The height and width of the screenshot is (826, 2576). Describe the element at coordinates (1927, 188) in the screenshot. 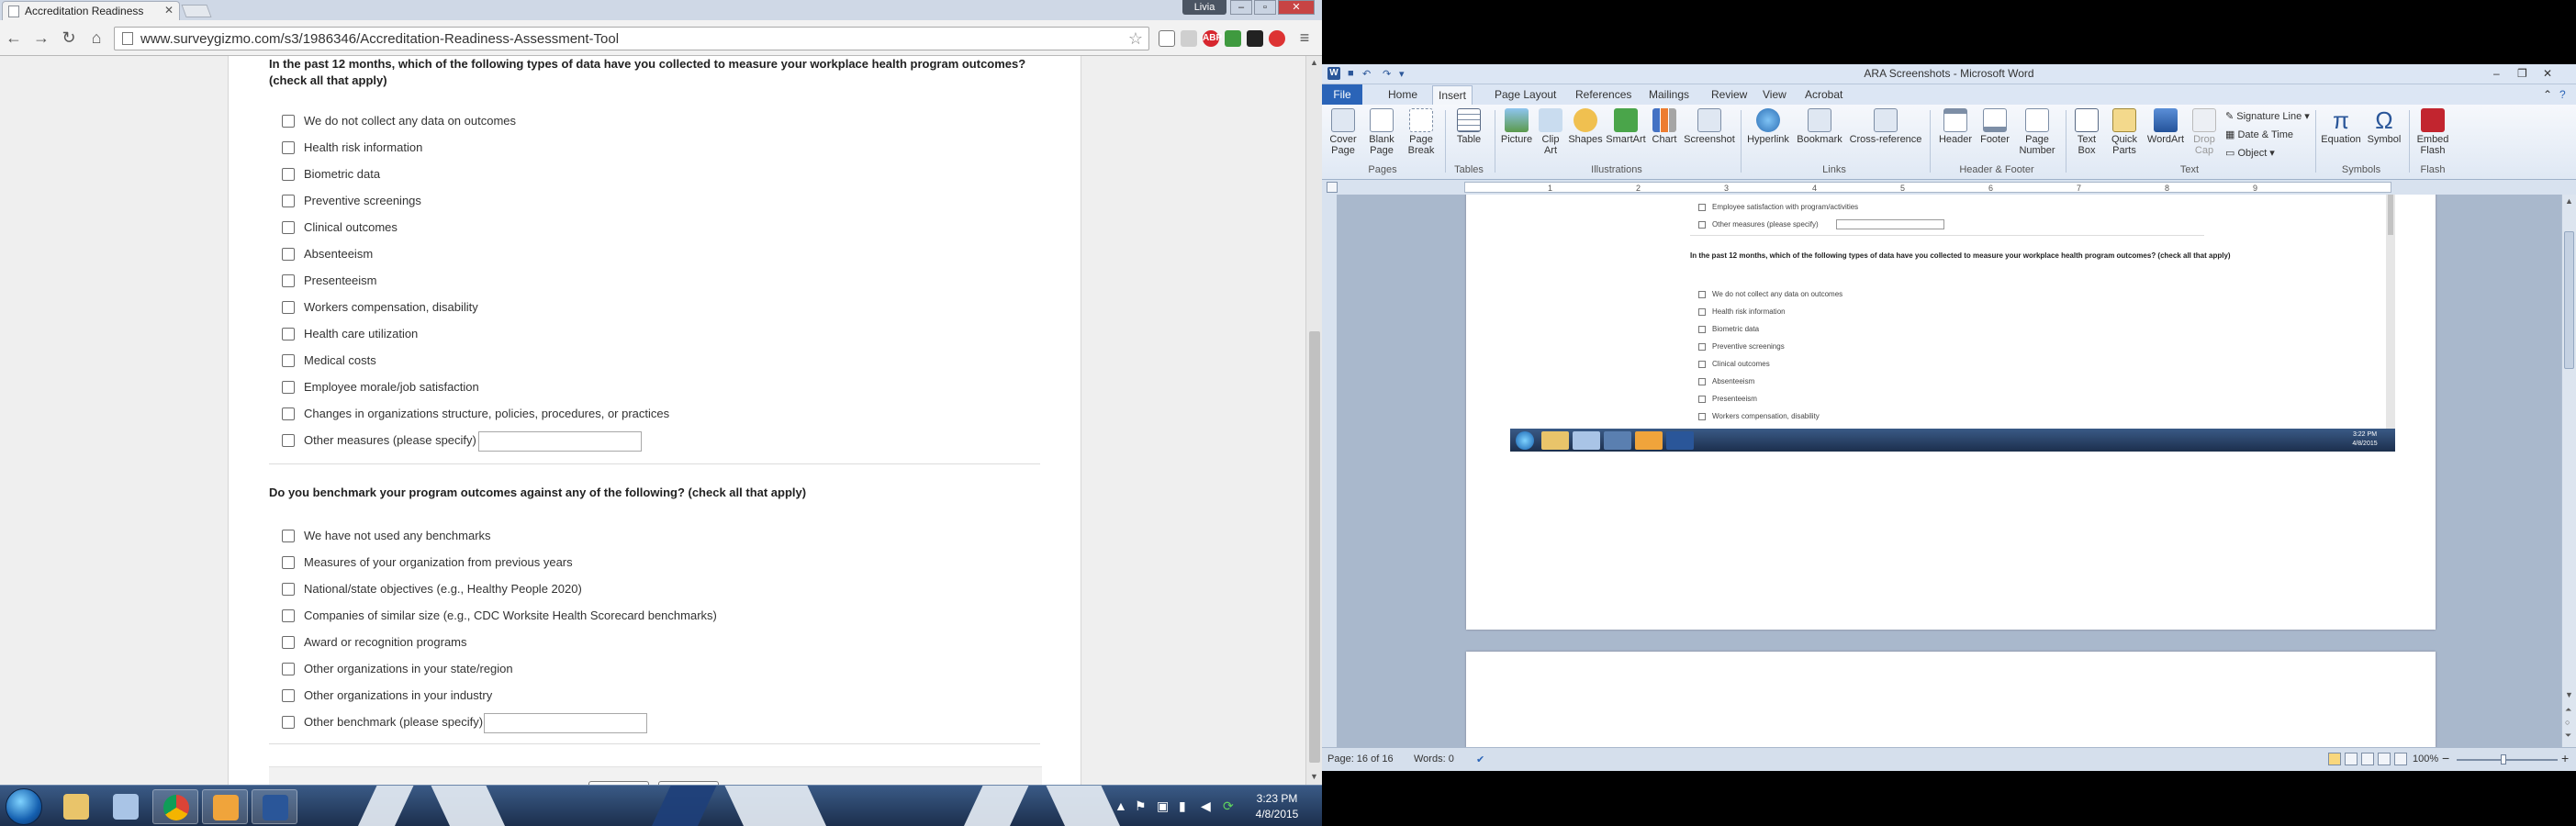

I see `horizontal-ruler: 1 2 3 4 5 6 7 8 9` at that location.